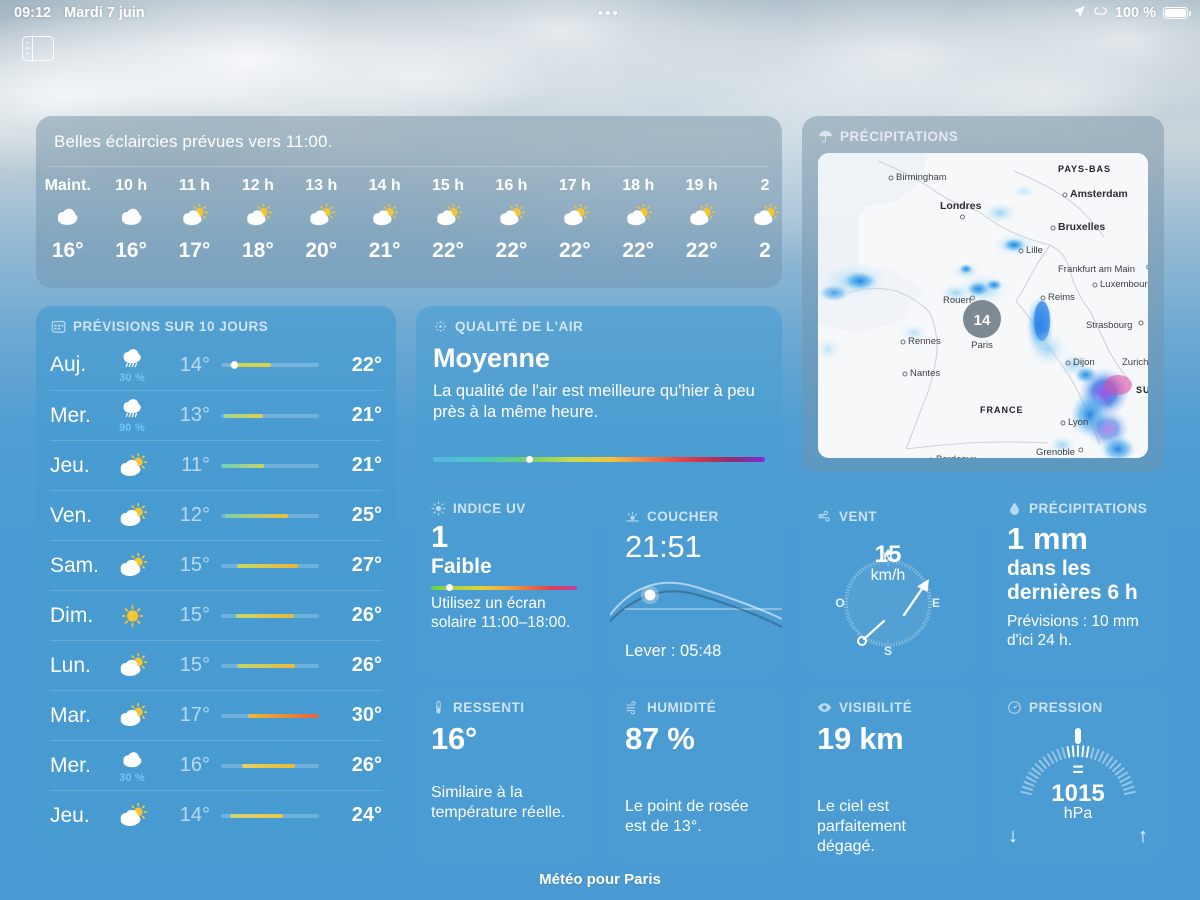  What do you see at coordinates (574, 220) in the screenshot?
I see `hourly-item: 17 h 22°` at bounding box center [574, 220].